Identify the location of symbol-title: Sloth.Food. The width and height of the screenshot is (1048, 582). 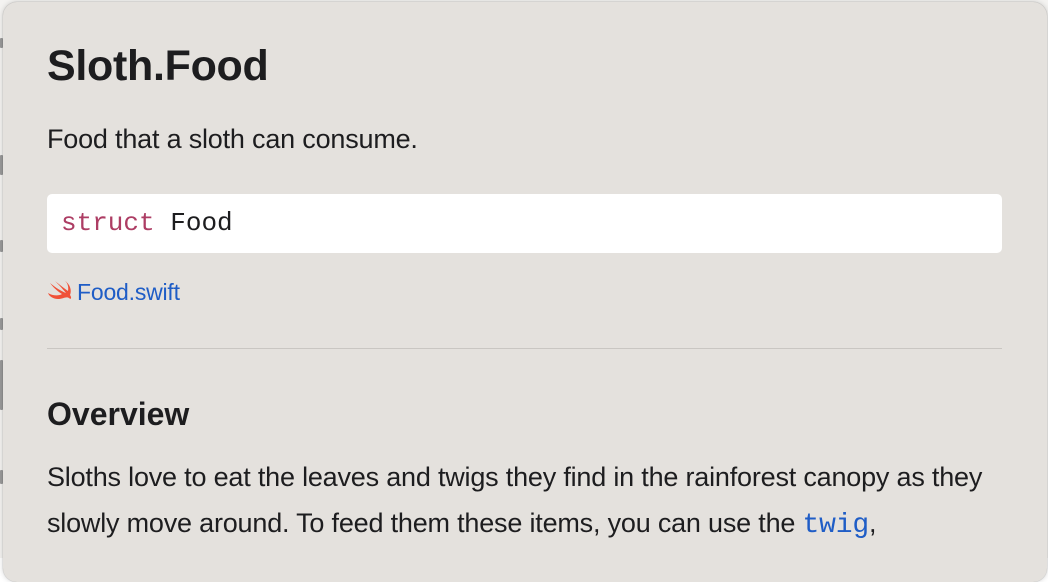
(158, 66).